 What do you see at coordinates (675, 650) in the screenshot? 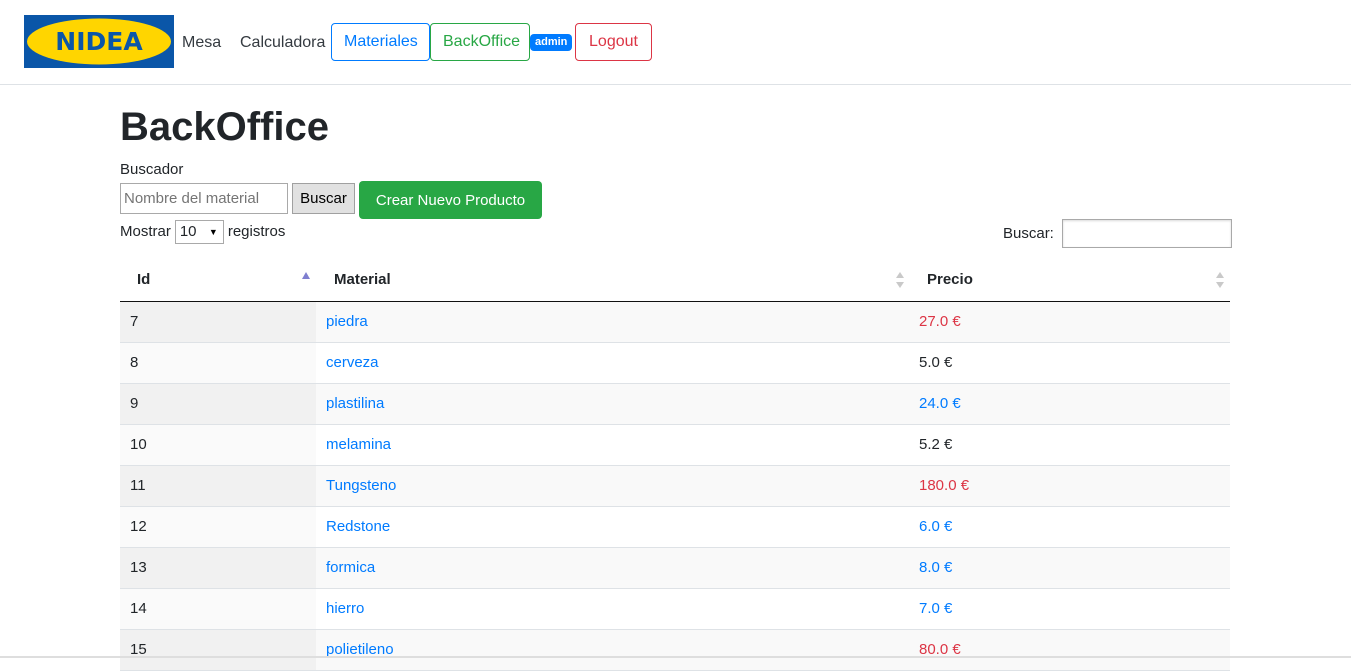
I see `table-row: 15 polietileno 80.0 €` at bounding box center [675, 650].